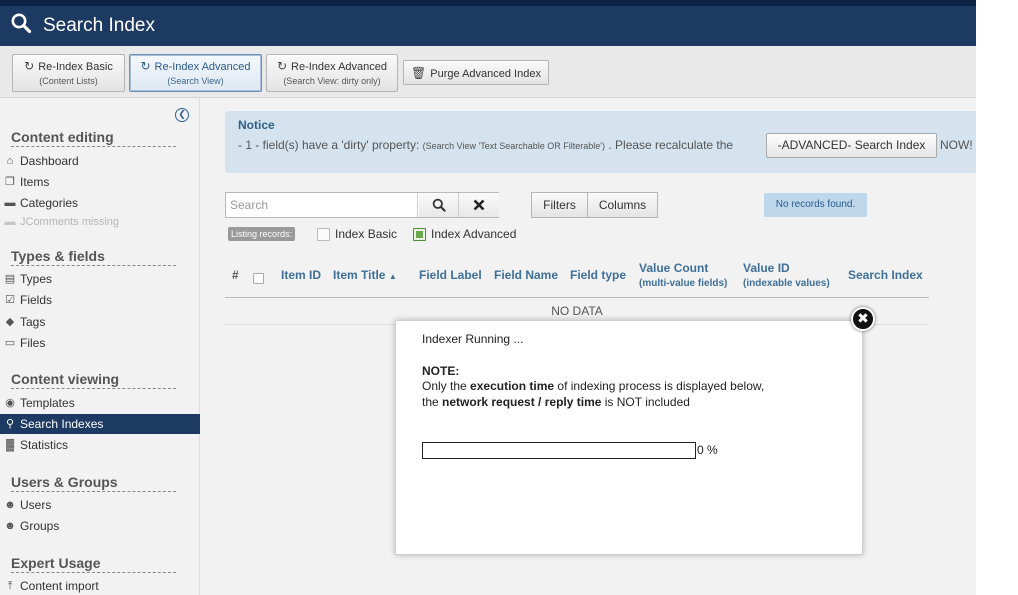 Image resolution: width=1018 pixels, height=595 pixels. What do you see at coordinates (202, 67) in the screenshot?
I see `reindex-advanced-label: Re-Index Advanced` at bounding box center [202, 67].